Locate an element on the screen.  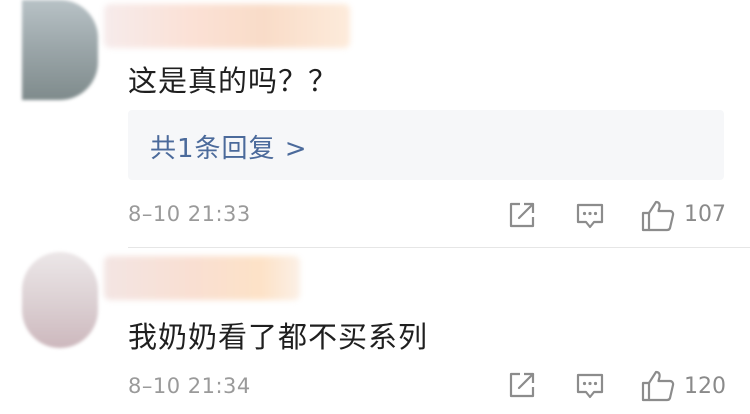
comment-text: 我奶奶看了都不买系列 is located at coordinates (278, 337).